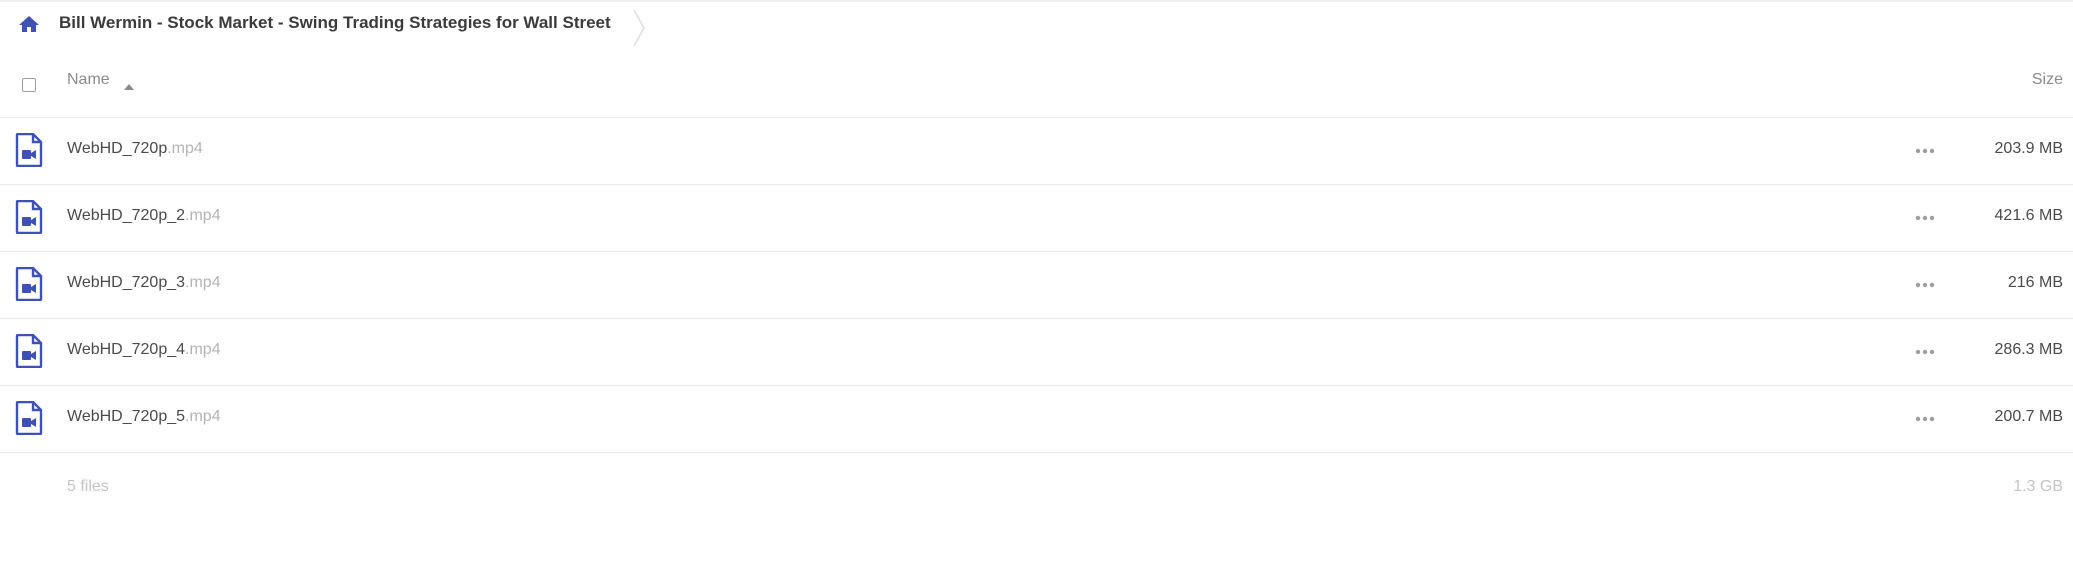  Describe the element at coordinates (126, 282) in the screenshot. I see `file-basename: WebHD_720p_3` at that location.